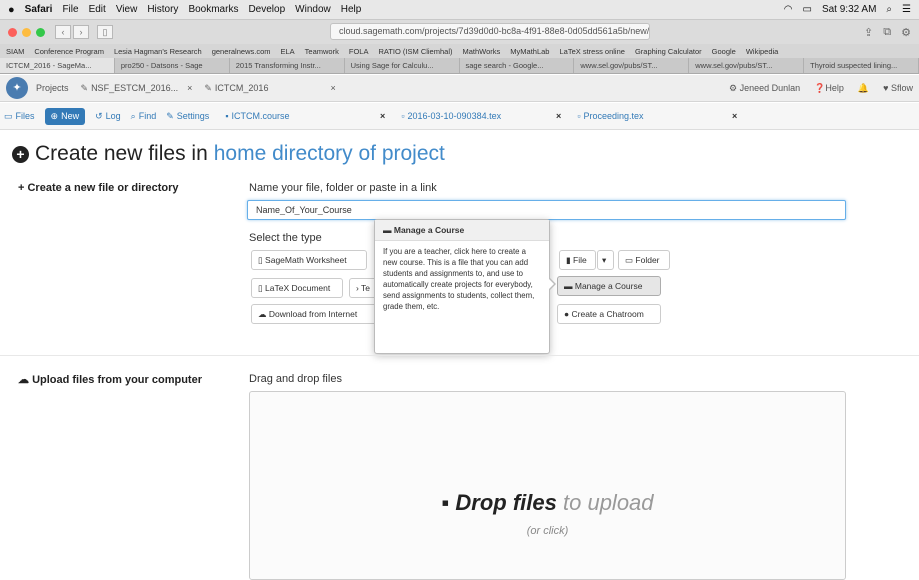 The width and height of the screenshot is (919, 580). Describe the element at coordinates (486, 116) in the screenshot. I see `file-tab-tex: ▫ 2016-03-10-090384.tex ×` at that location.